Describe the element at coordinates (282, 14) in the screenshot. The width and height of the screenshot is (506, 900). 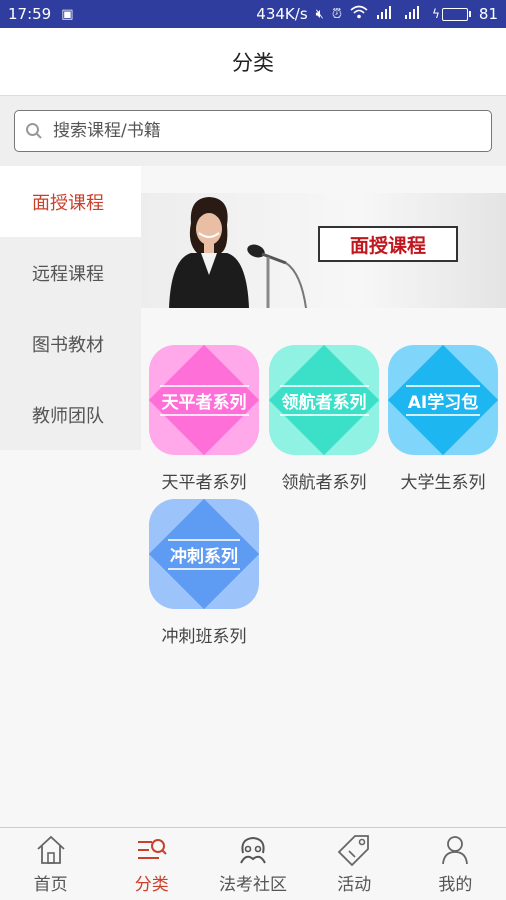
I see `network-speed: 434K/s` at that location.